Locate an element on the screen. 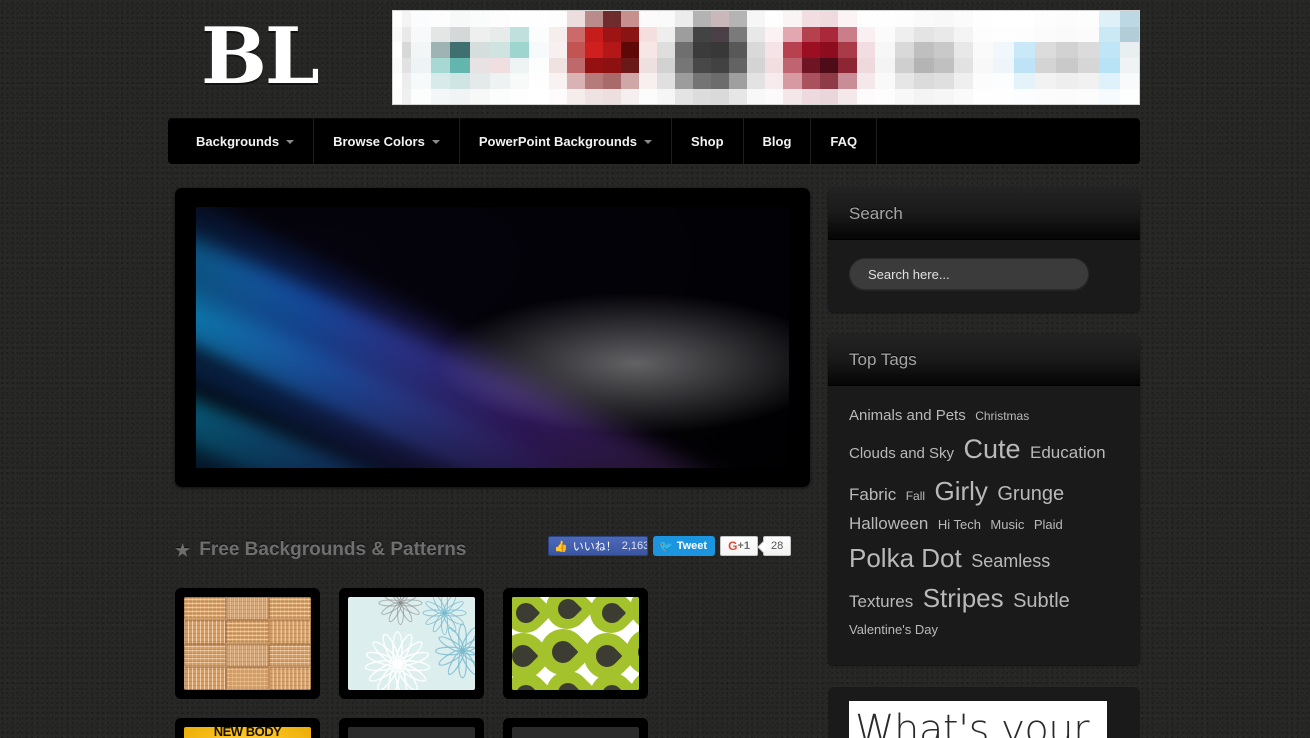  nav-item-shop: Shop is located at coordinates (708, 141).